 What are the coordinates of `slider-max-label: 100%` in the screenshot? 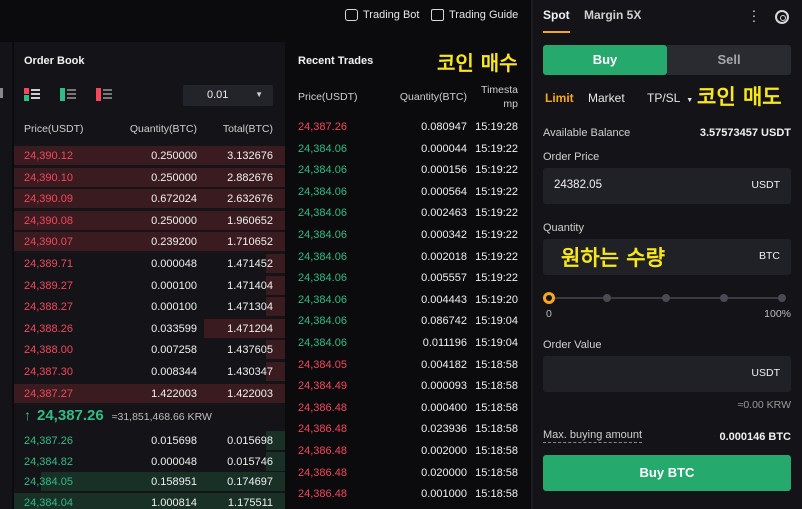 It's located at (777, 314).